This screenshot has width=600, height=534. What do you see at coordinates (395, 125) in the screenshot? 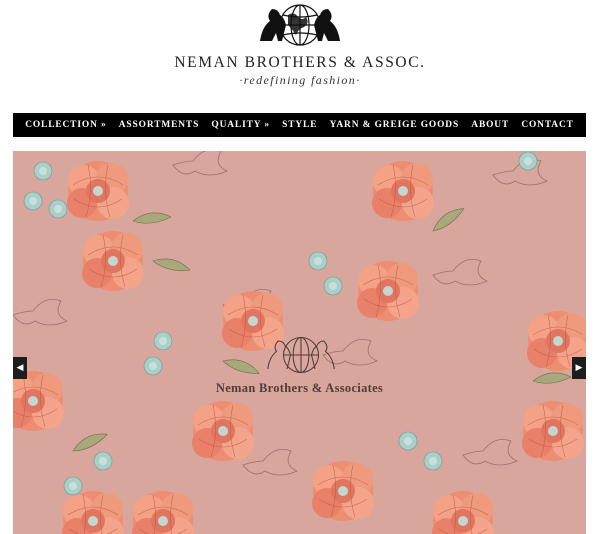
I see `nav-item-yarn-greige-goods: YARN & GREIGE GOODS` at bounding box center [395, 125].